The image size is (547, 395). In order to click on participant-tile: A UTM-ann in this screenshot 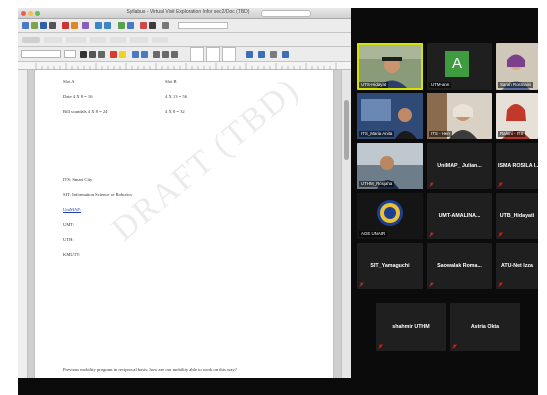, I will do `click(459, 66)`.